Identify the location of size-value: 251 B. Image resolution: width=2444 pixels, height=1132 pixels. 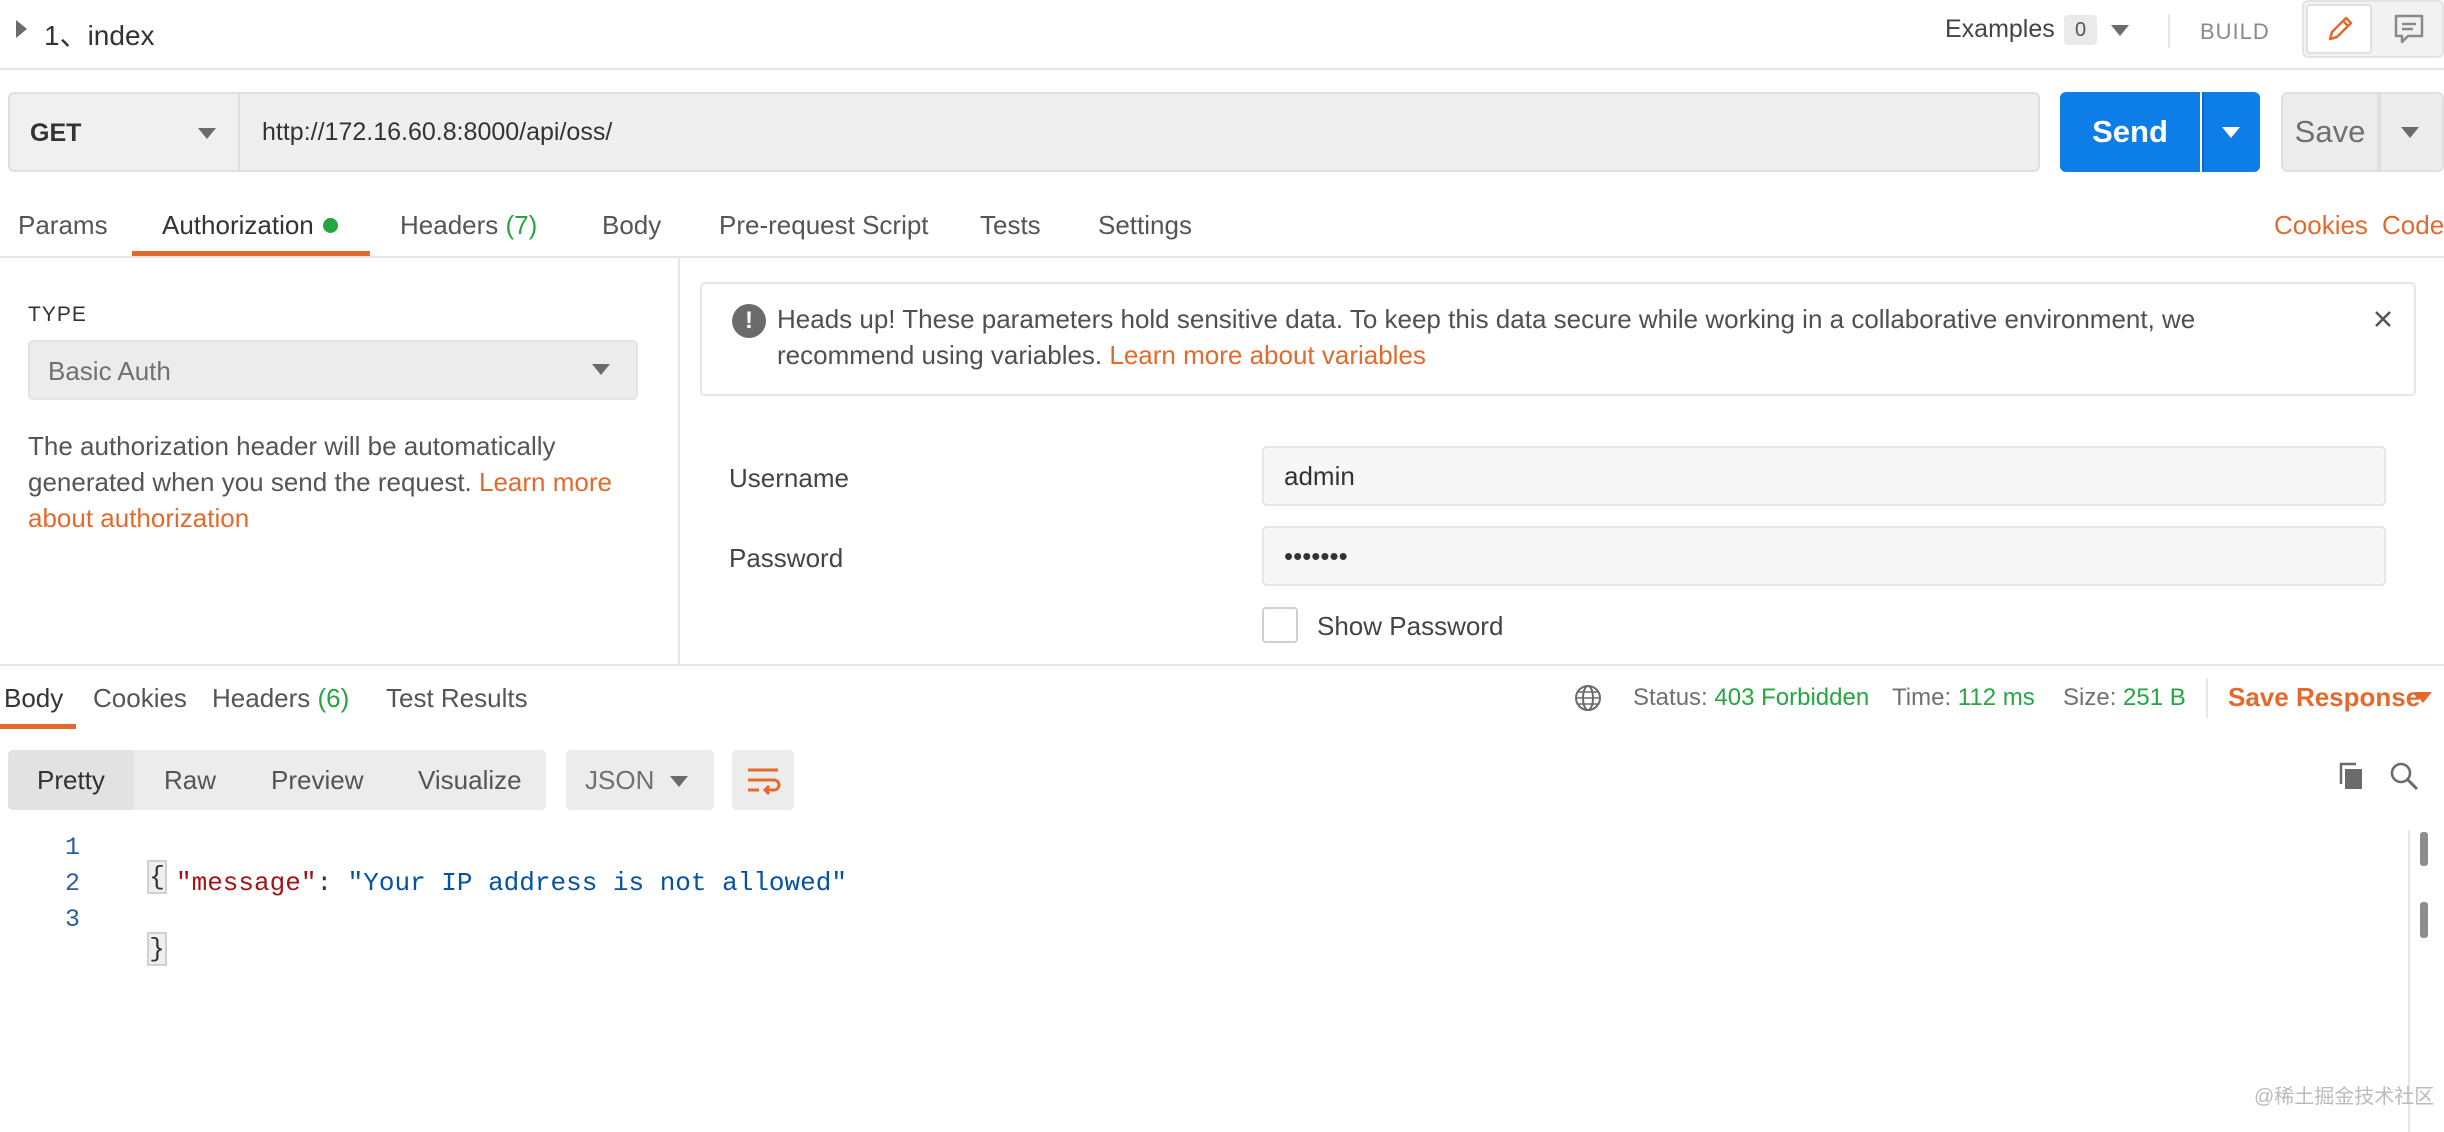
(2154, 697).